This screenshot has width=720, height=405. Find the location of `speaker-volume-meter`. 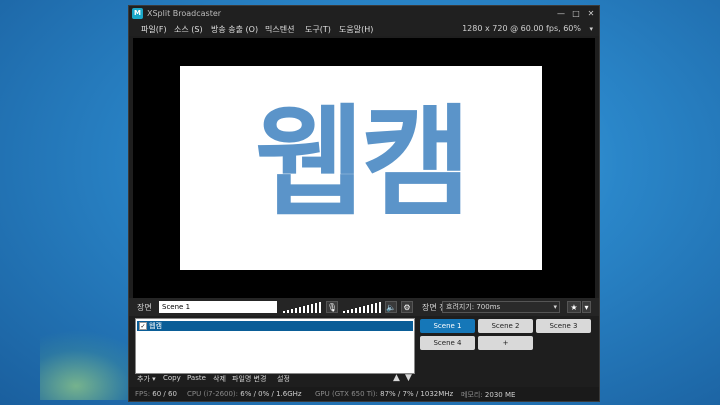

speaker-volume-meter is located at coordinates (363, 307).